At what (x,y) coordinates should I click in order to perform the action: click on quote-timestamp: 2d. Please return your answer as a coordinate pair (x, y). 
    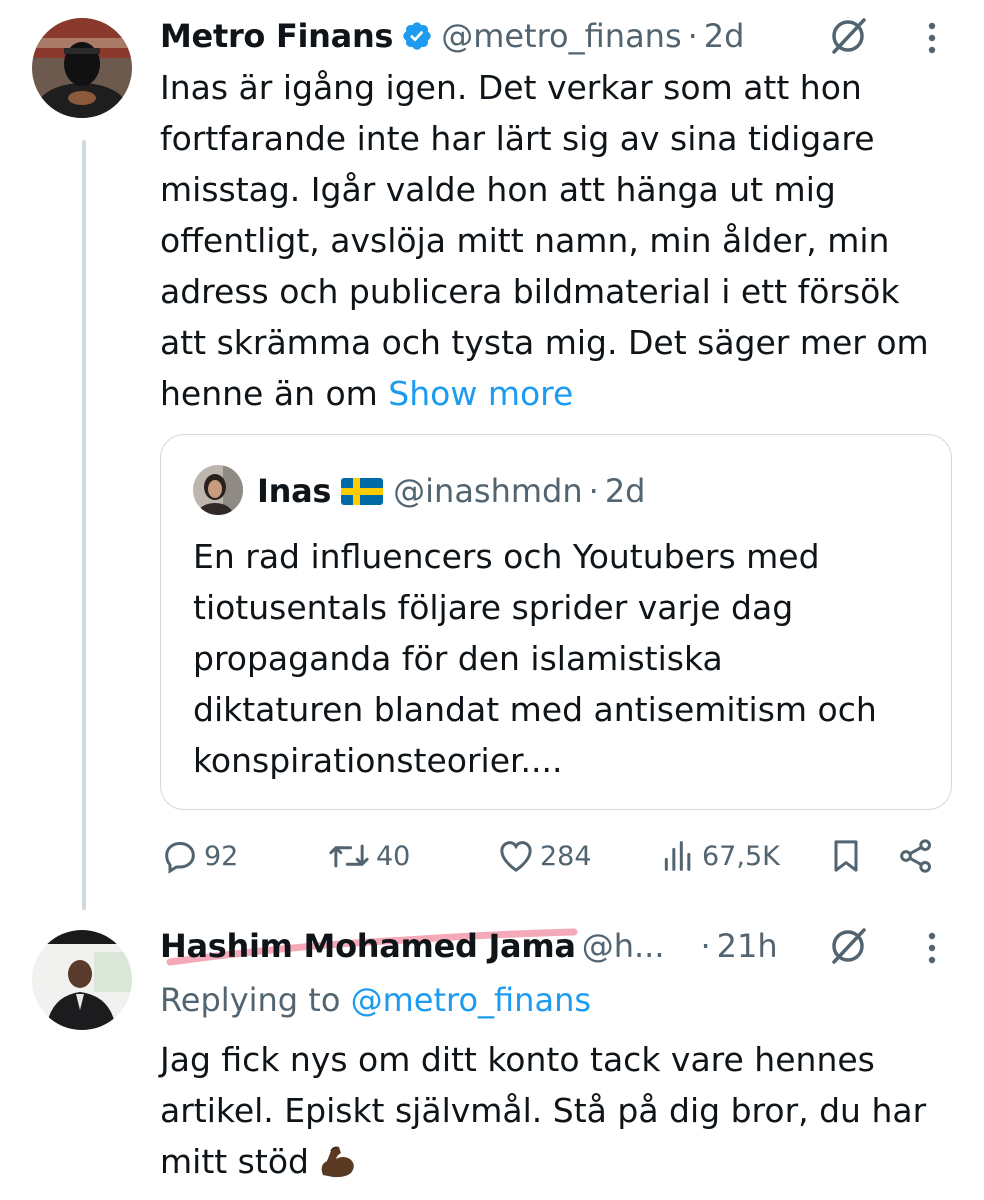
    Looking at the image, I should click on (625, 491).